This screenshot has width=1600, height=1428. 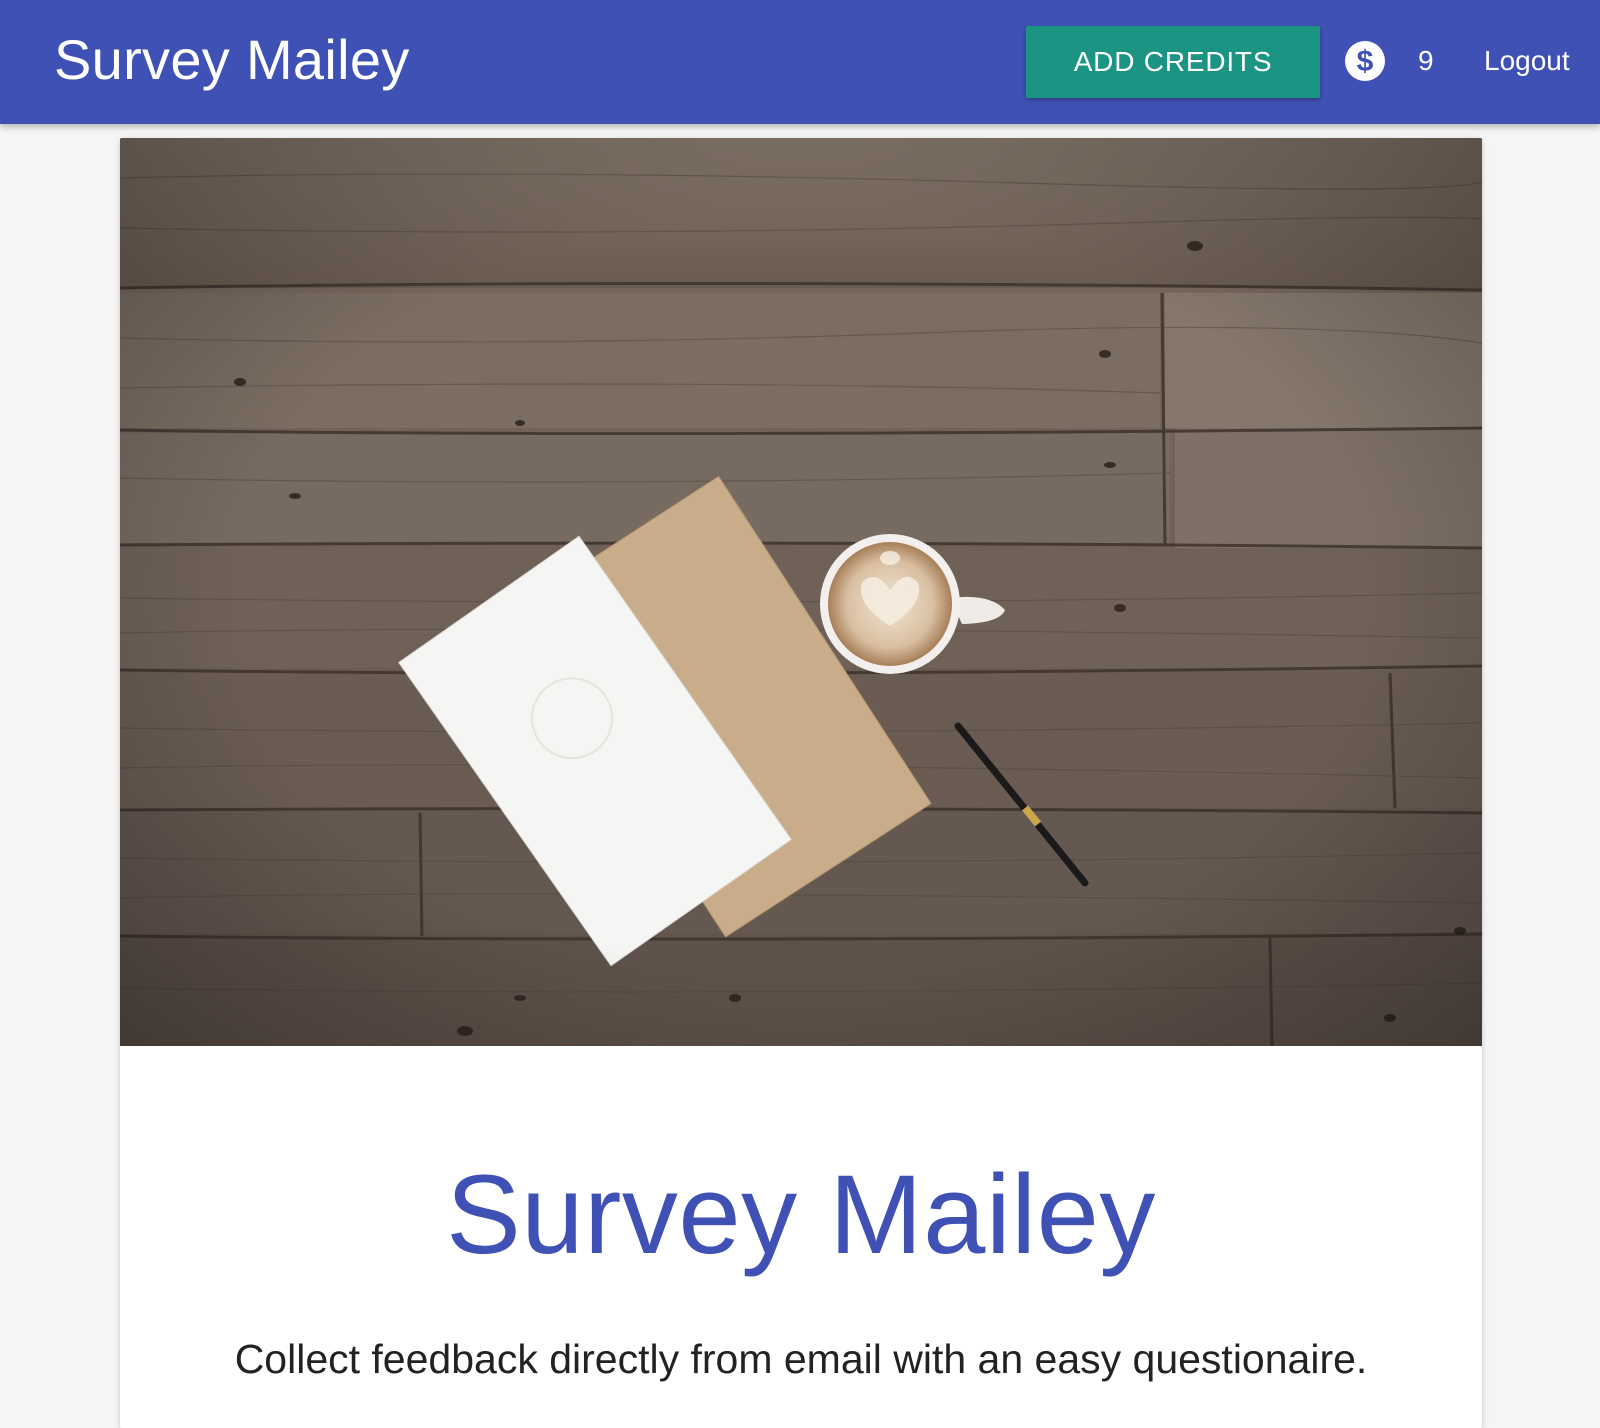 What do you see at coordinates (232, 60) in the screenshot?
I see `brand-logo-link: Survey Mailey` at bounding box center [232, 60].